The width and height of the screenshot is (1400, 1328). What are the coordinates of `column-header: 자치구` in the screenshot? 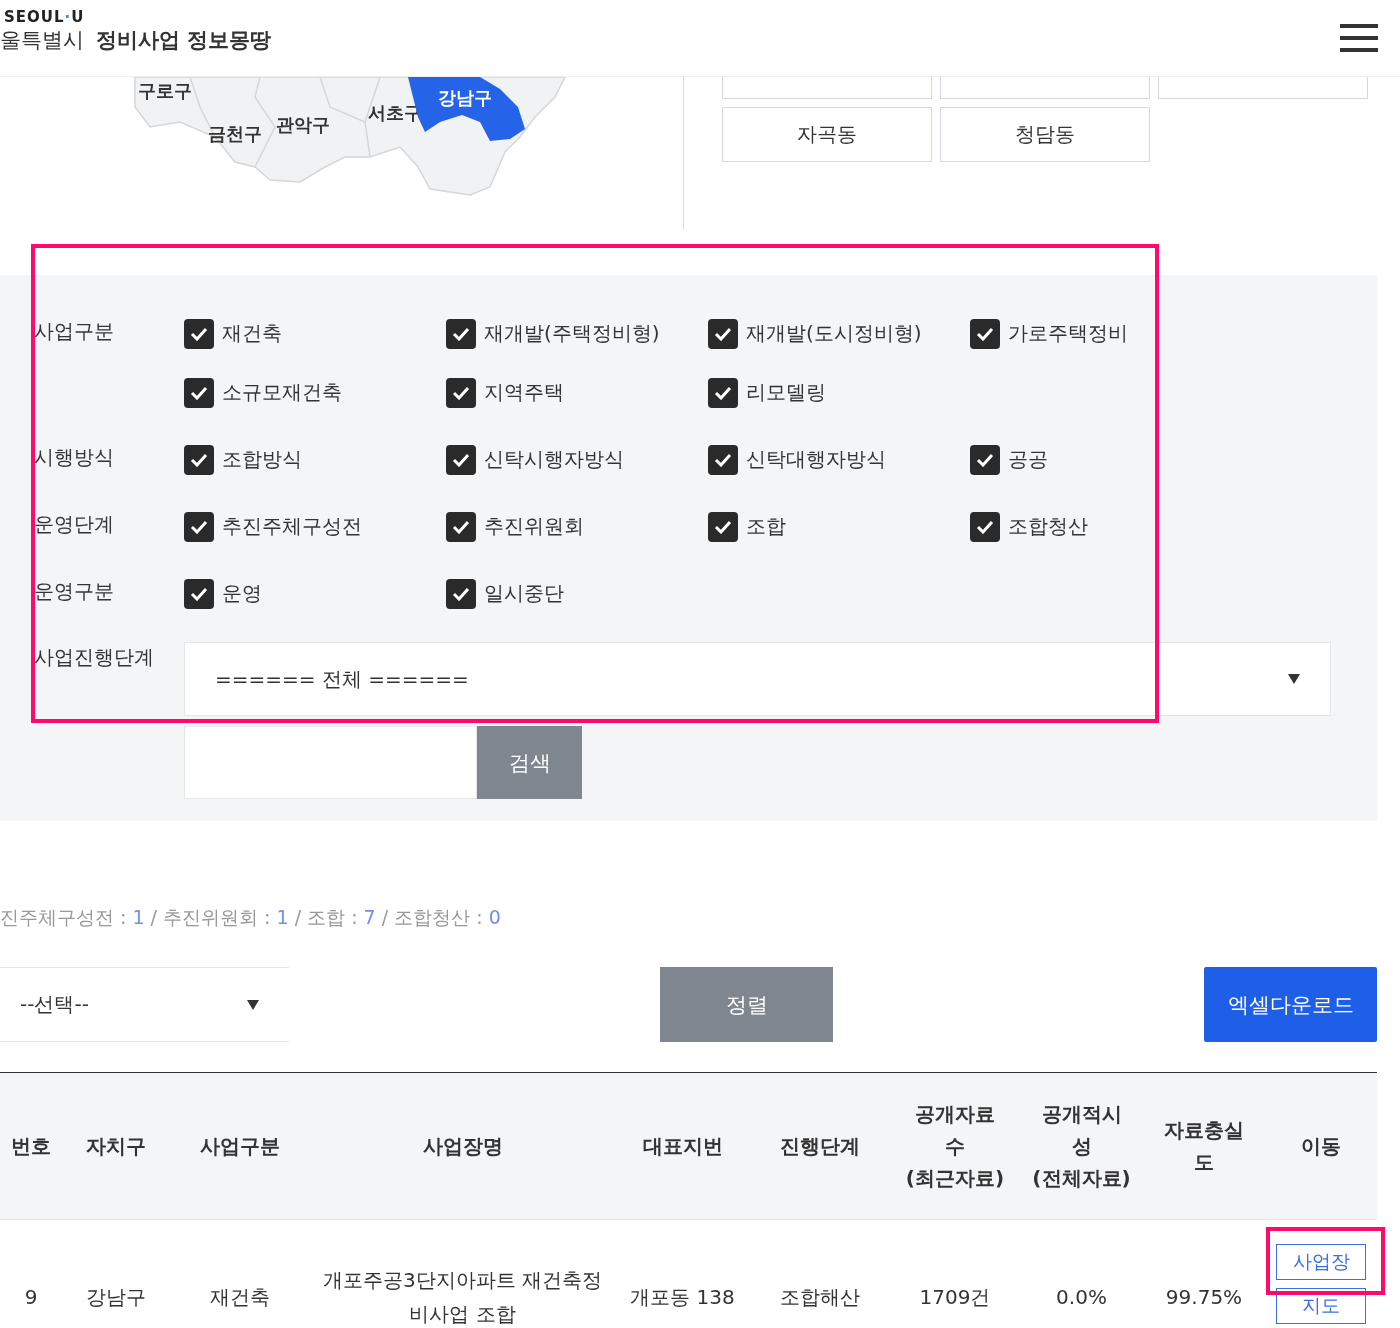 It's located at (116, 1146).